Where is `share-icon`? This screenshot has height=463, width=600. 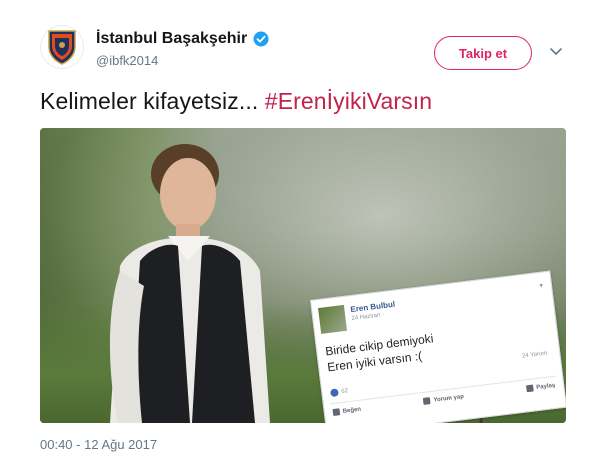 share-icon is located at coordinates (529, 388).